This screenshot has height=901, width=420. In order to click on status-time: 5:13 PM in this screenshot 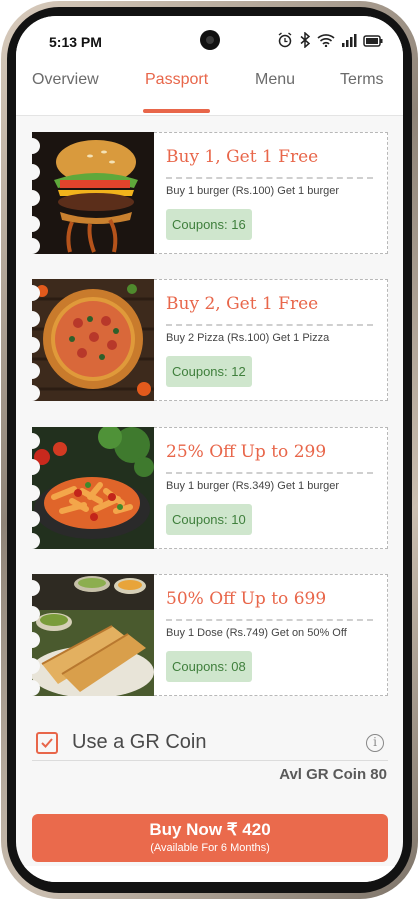, I will do `click(75, 42)`.